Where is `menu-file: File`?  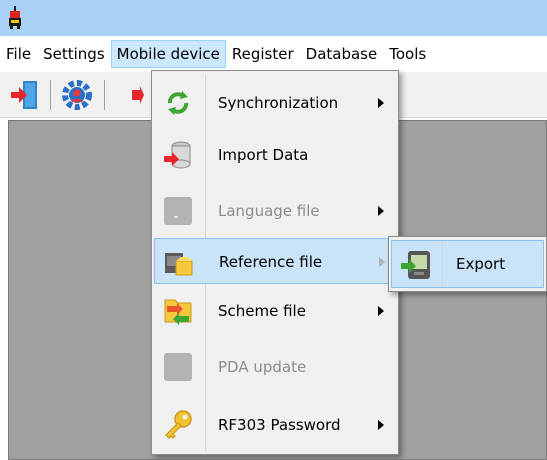 menu-file: File is located at coordinates (18, 54).